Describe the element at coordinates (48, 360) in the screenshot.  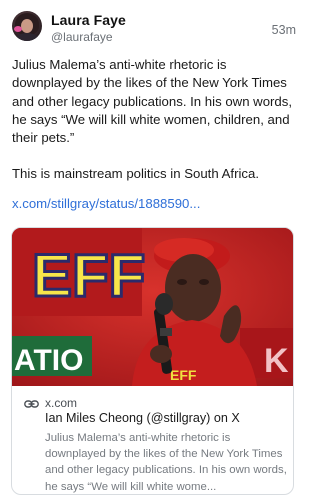
I see `lower-banner-text: ATIO` at that location.